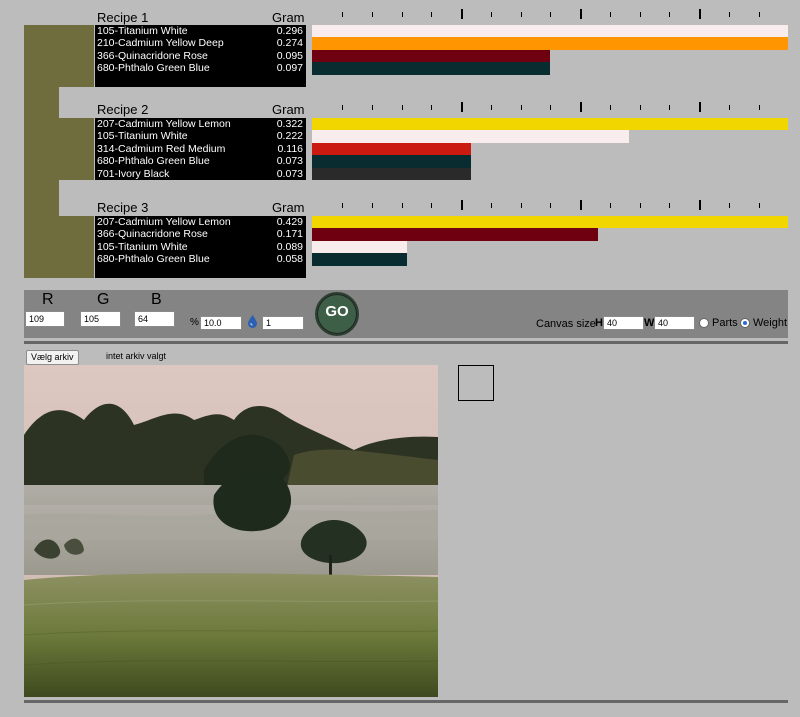 This screenshot has width=800, height=717. I want to click on recipe-1-scale, so click(550, 15).